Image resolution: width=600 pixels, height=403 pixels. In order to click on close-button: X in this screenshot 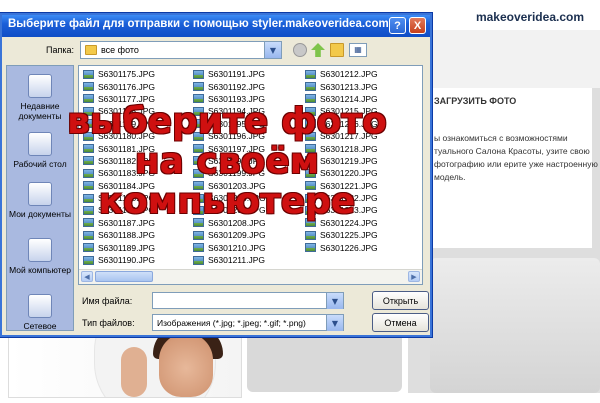, I will do `click(417, 25)`.